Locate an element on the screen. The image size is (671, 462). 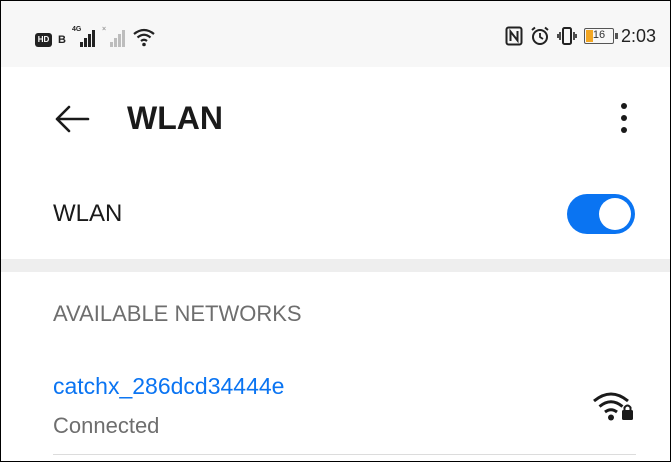
nfc-icon is located at coordinates (514, 36).